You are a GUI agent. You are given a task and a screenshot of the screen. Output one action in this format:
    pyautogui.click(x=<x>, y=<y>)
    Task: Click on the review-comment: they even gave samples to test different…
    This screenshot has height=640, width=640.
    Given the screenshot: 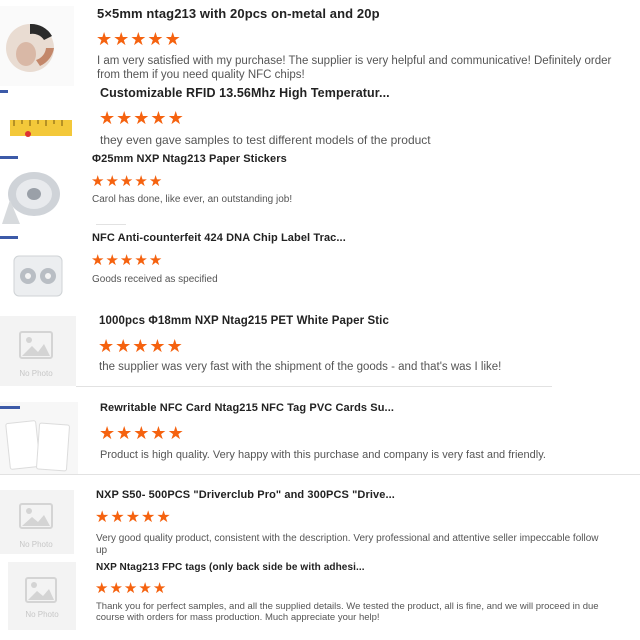 What is the action you would take?
    pyautogui.click(x=265, y=140)
    